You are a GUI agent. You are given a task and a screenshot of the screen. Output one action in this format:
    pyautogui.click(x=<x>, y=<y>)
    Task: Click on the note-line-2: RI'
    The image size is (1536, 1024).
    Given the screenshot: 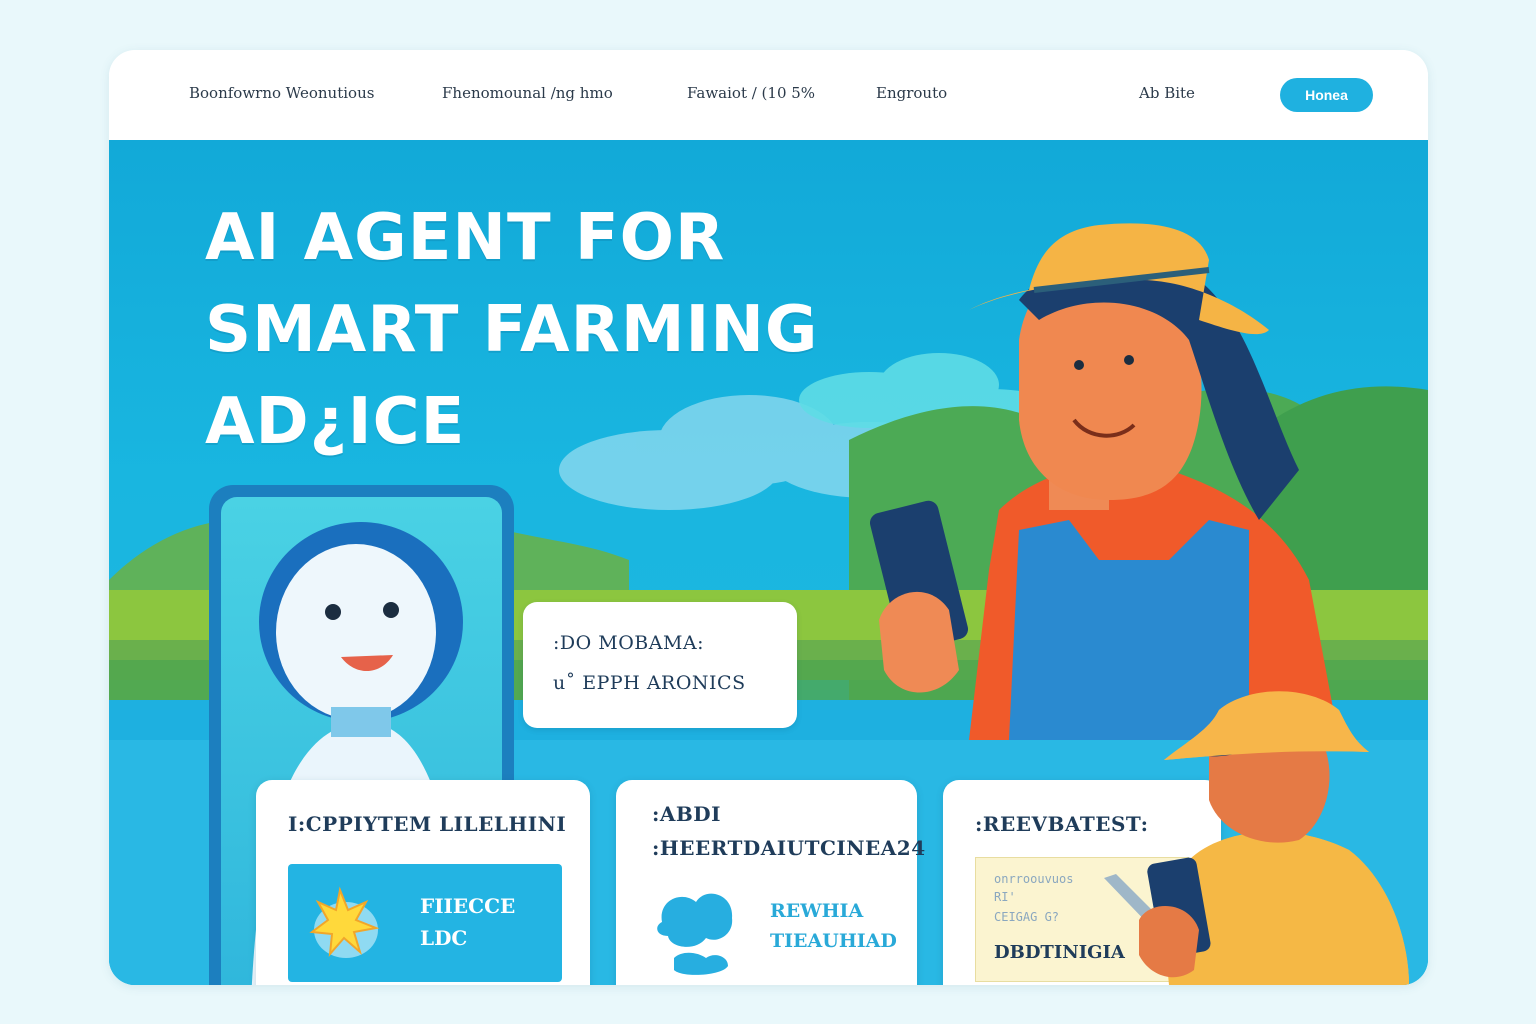 What is the action you would take?
    pyautogui.click(x=1005, y=897)
    